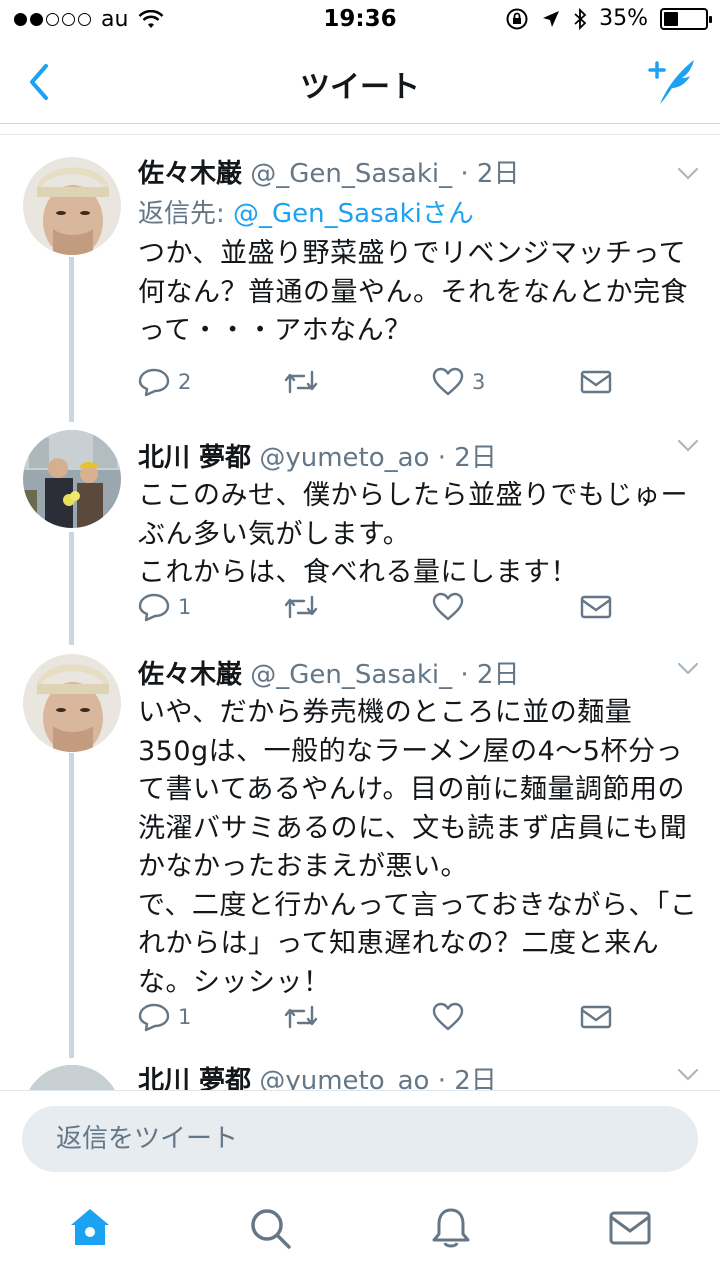 The image size is (720, 1280). What do you see at coordinates (378, 382) in the screenshot?
I see `tweet-actions: 2 3` at bounding box center [378, 382].